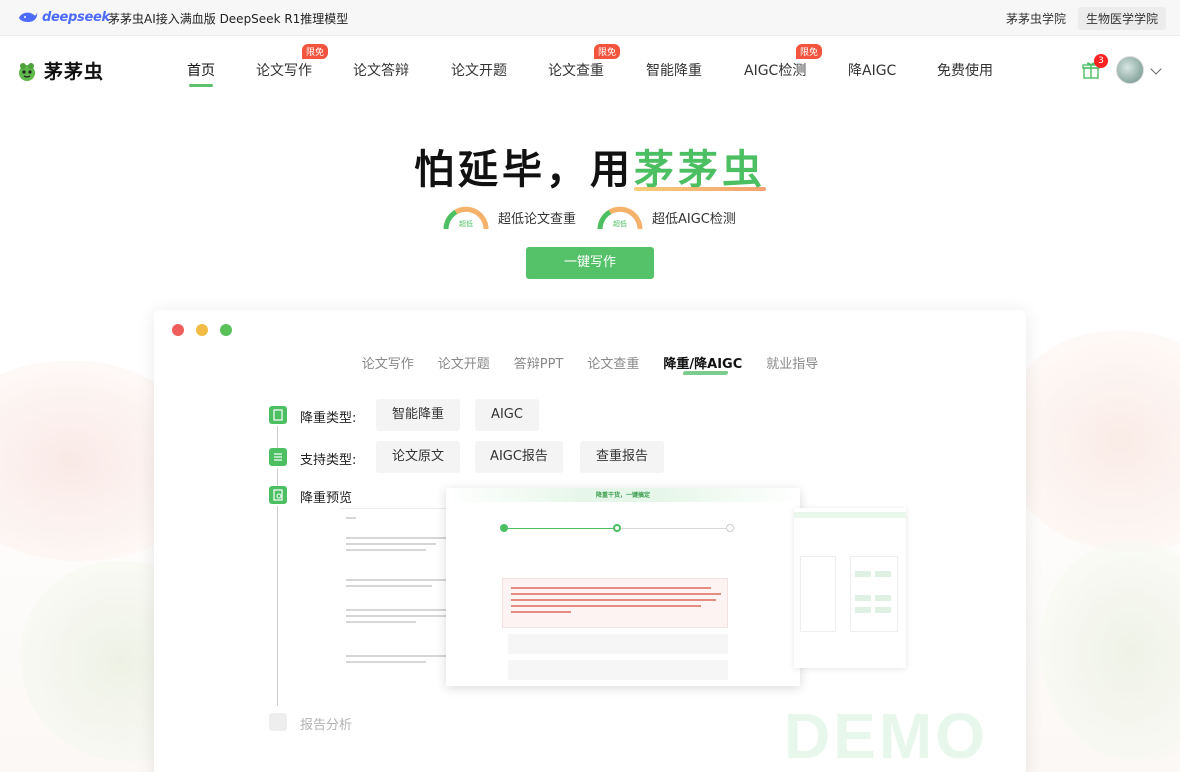 This screenshot has width=1180, height=772. What do you see at coordinates (278, 495) in the screenshot?
I see `preview-icon` at bounding box center [278, 495].